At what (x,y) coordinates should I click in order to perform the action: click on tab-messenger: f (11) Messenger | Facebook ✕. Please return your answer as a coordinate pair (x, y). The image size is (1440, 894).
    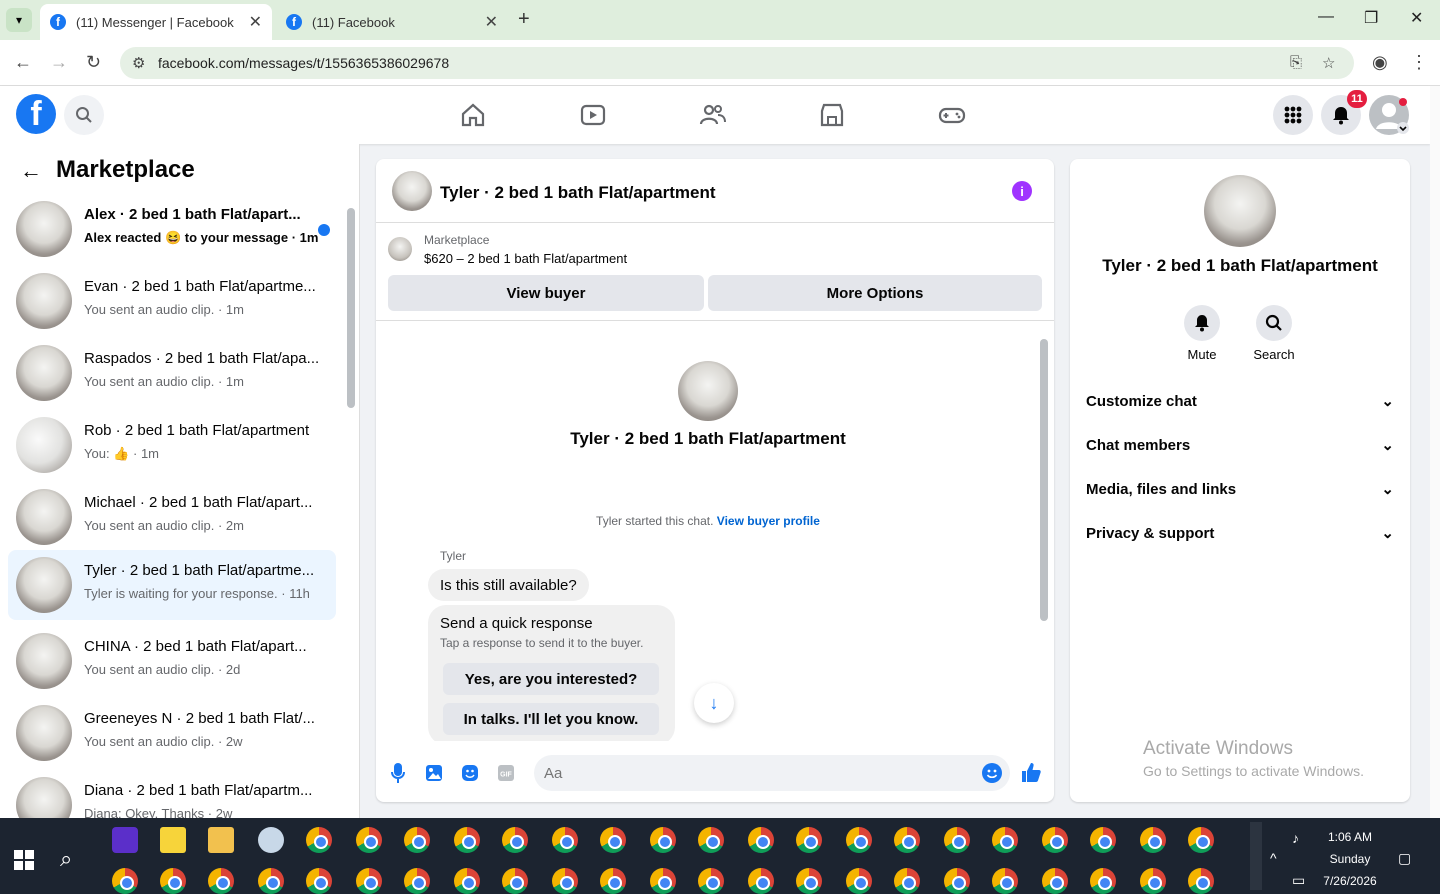
    Looking at the image, I should click on (156, 22).